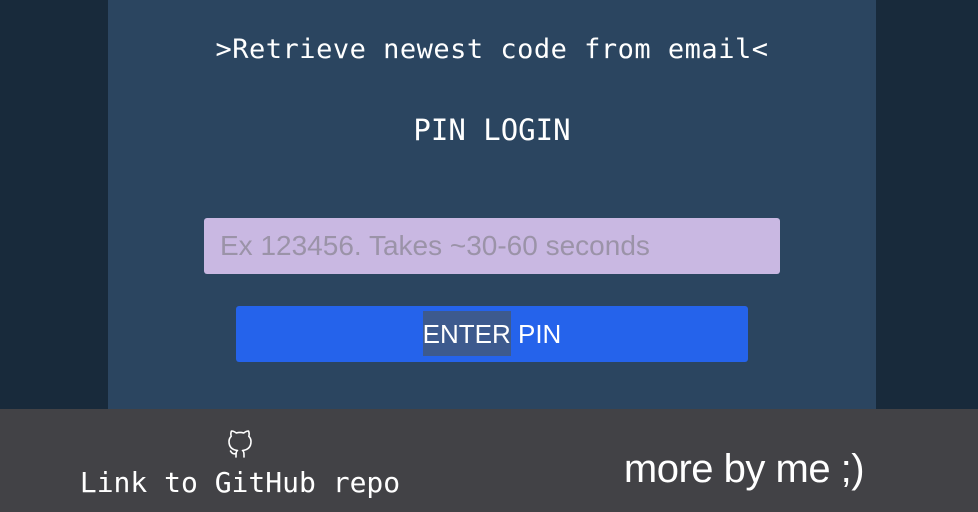 The width and height of the screenshot is (978, 512). What do you see at coordinates (492, 130) in the screenshot?
I see `page-title: PIN LOGIN` at bounding box center [492, 130].